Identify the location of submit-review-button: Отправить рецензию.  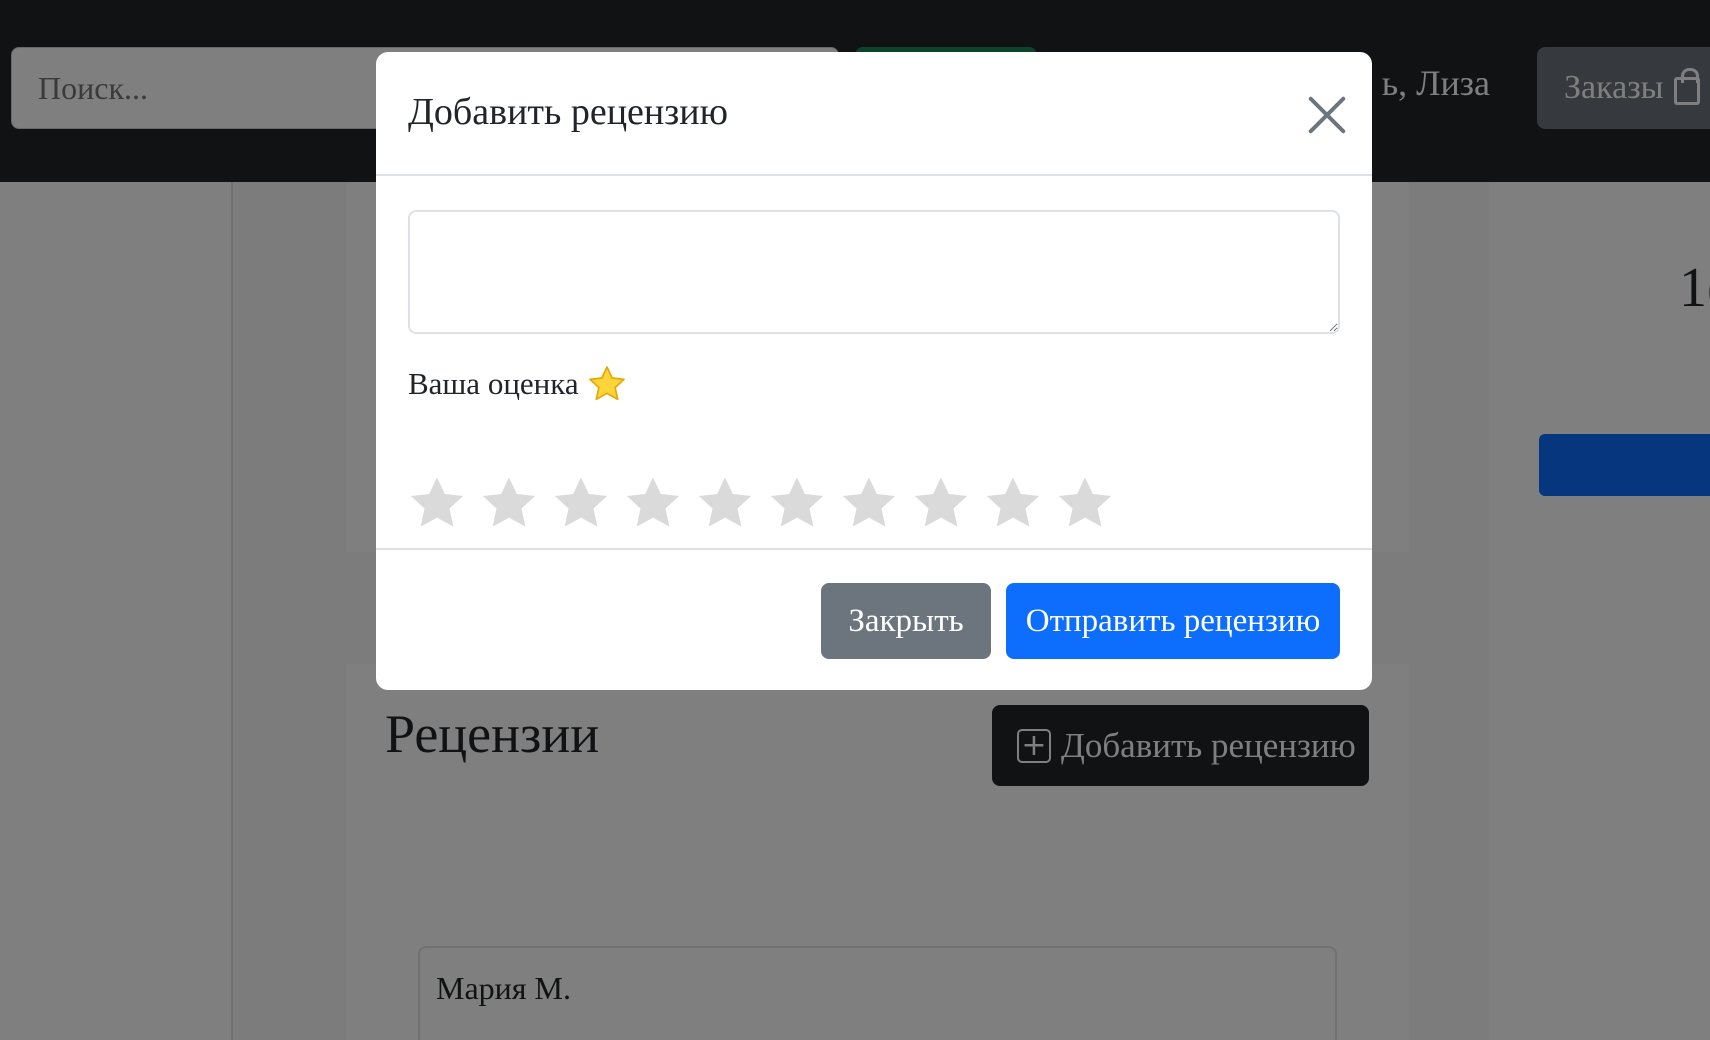
(1173, 621).